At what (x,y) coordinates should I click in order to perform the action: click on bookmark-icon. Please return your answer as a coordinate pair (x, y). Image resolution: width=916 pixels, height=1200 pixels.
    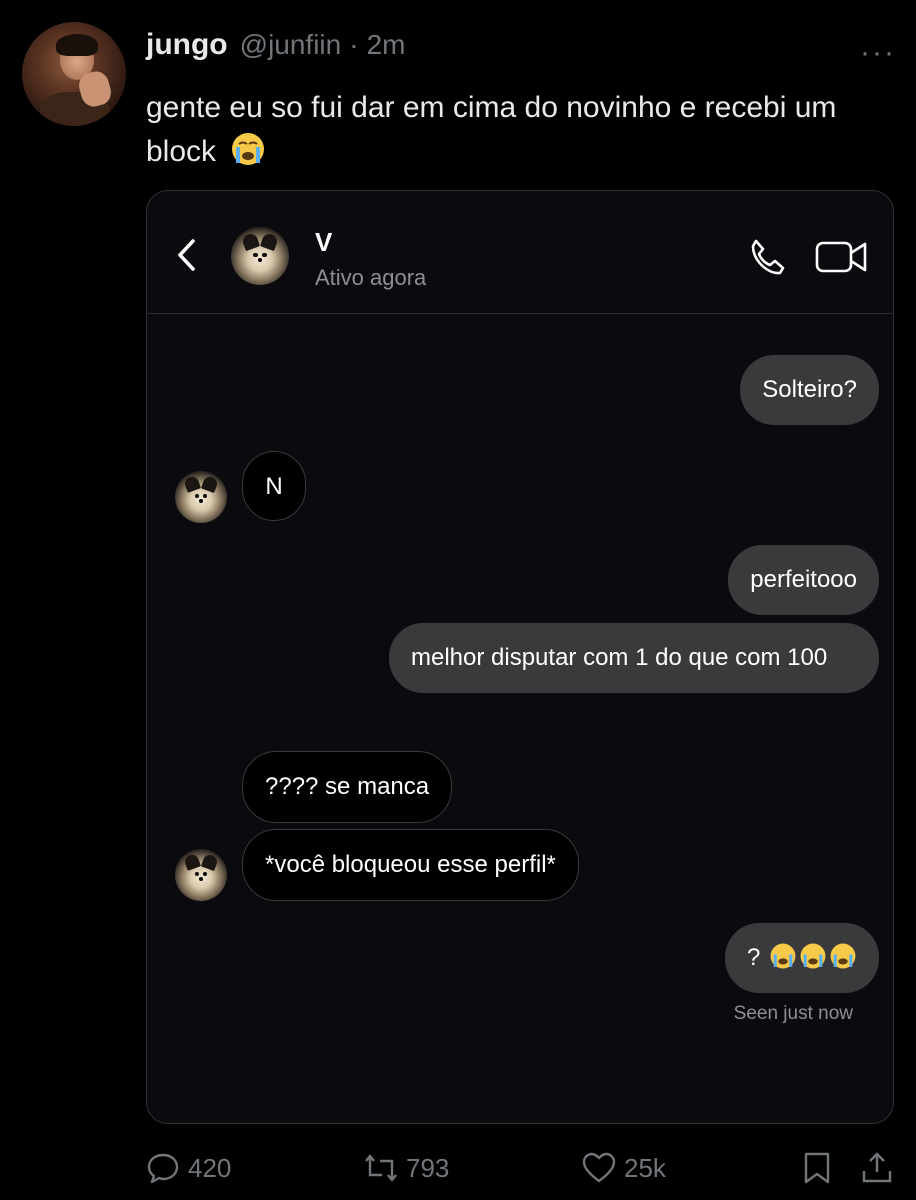
    Looking at the image, I should click on (817, 1168).